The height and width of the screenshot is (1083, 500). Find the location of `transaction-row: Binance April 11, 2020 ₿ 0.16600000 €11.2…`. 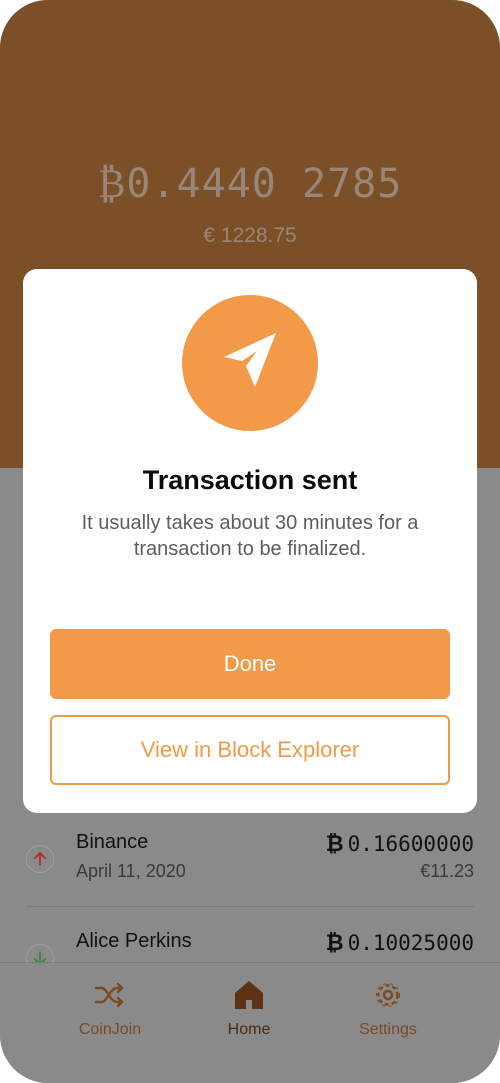

transaction-row: Binance April 11, 2020 ₿ 0.16600000 €11.2… is located at coordinates (250, 861).